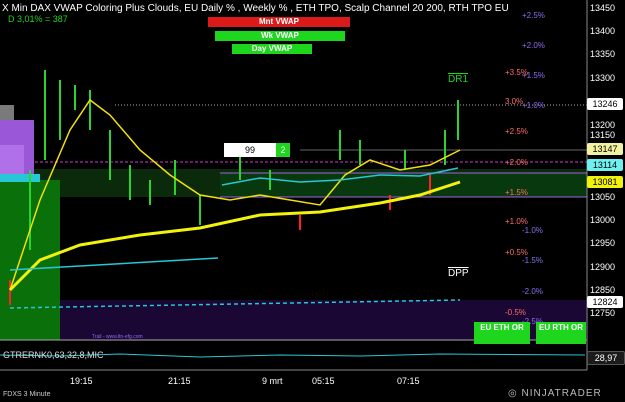 The width and height of the screenshot is (625, 402). What do you see at coordinates (606, 358) in the screenshot?
I see `indicator-value-tag: 28,97` at bounding box center [606, 358].